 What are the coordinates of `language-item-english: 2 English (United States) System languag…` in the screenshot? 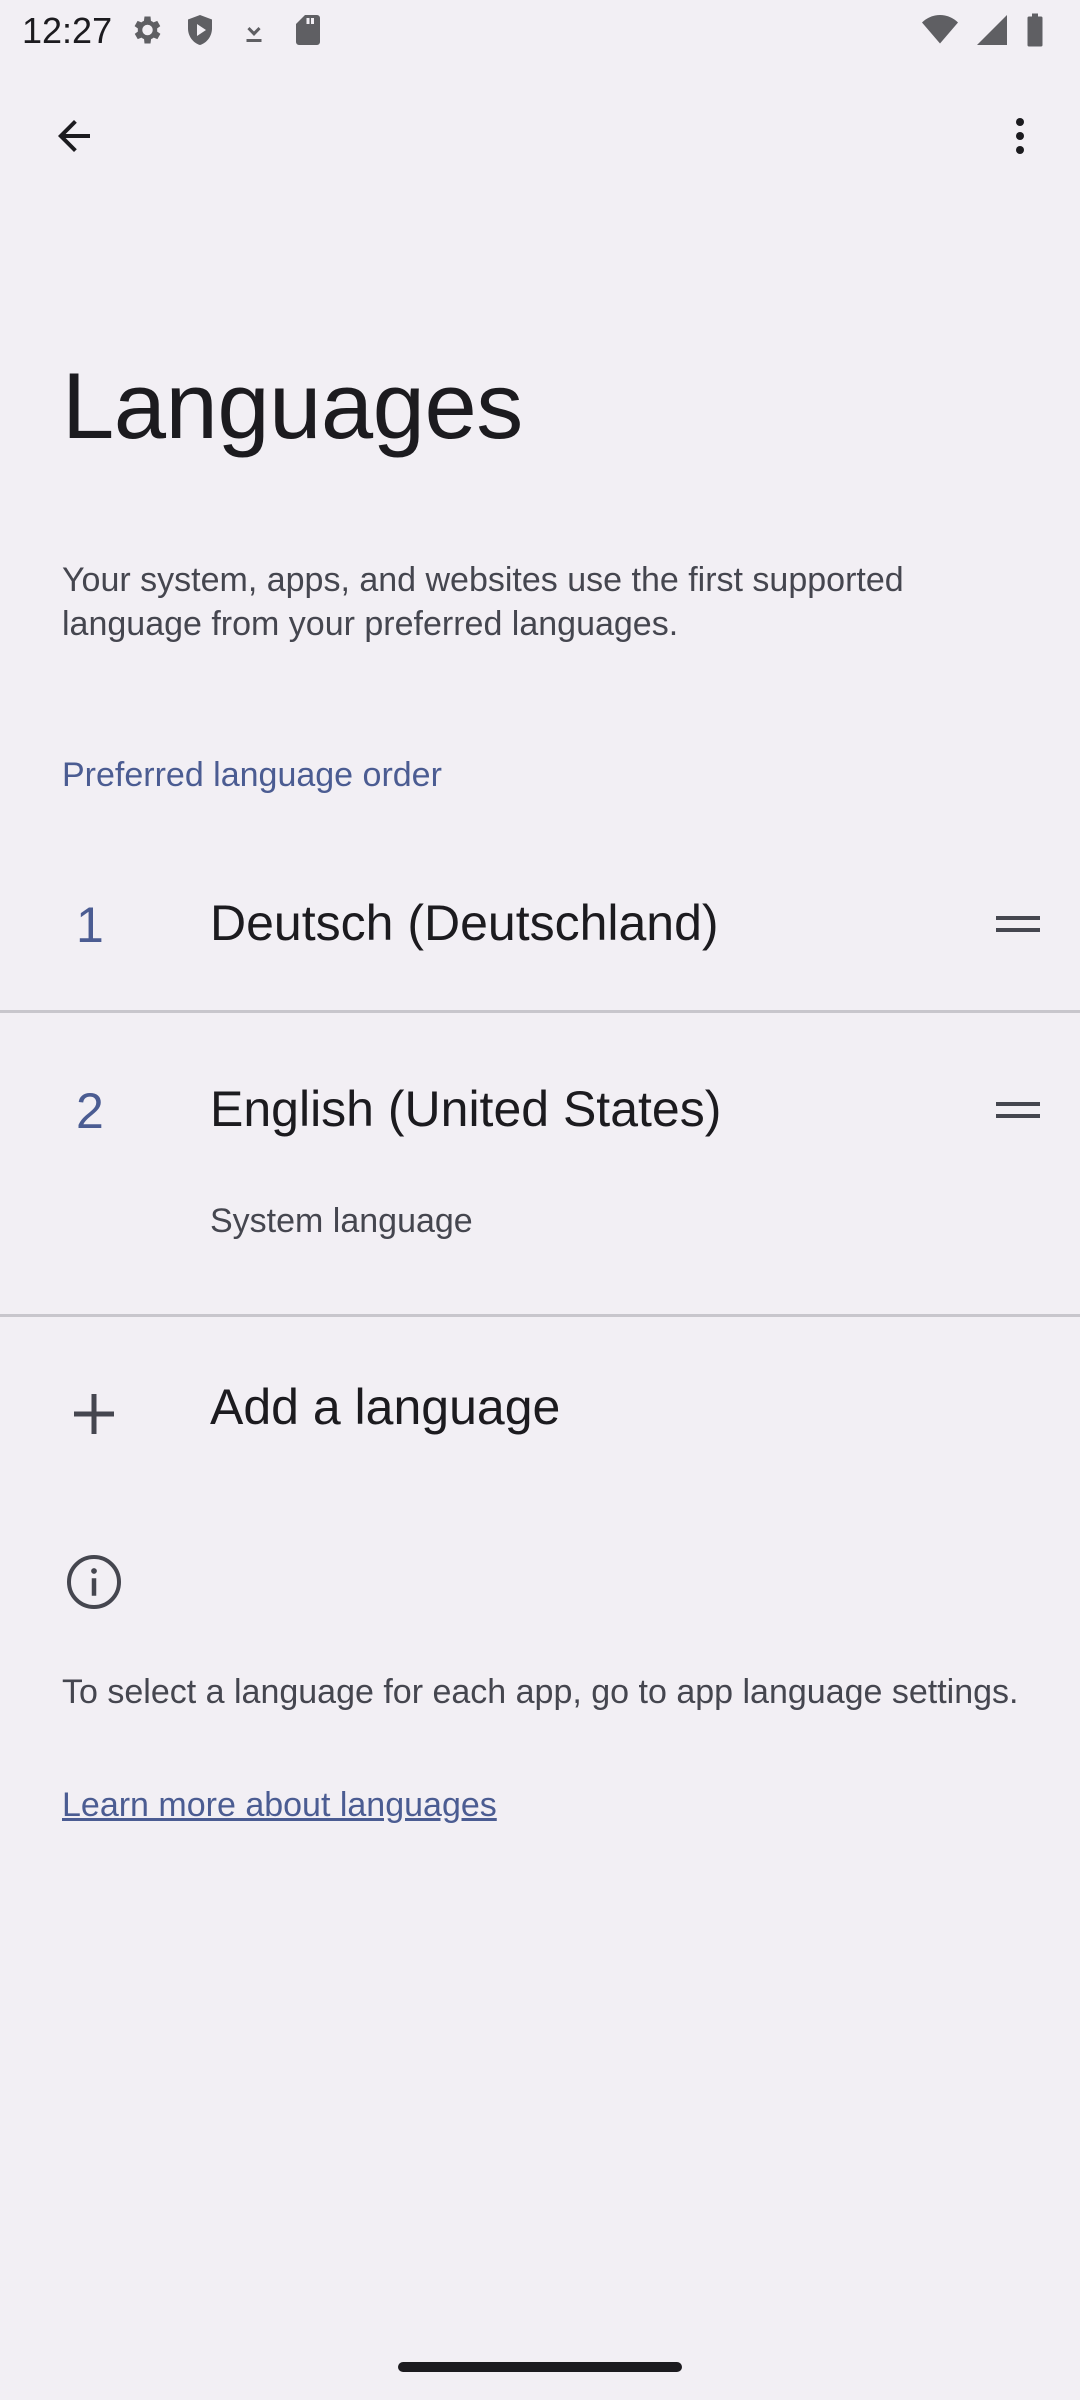 It's located at (540, 1163).